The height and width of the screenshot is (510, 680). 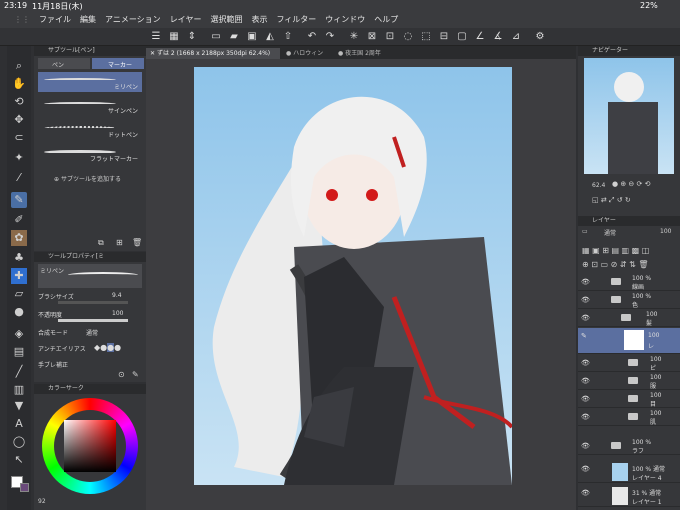 I want to click on brush-item-flatmarker: フラットマーカー, so click(x=90, y=154).